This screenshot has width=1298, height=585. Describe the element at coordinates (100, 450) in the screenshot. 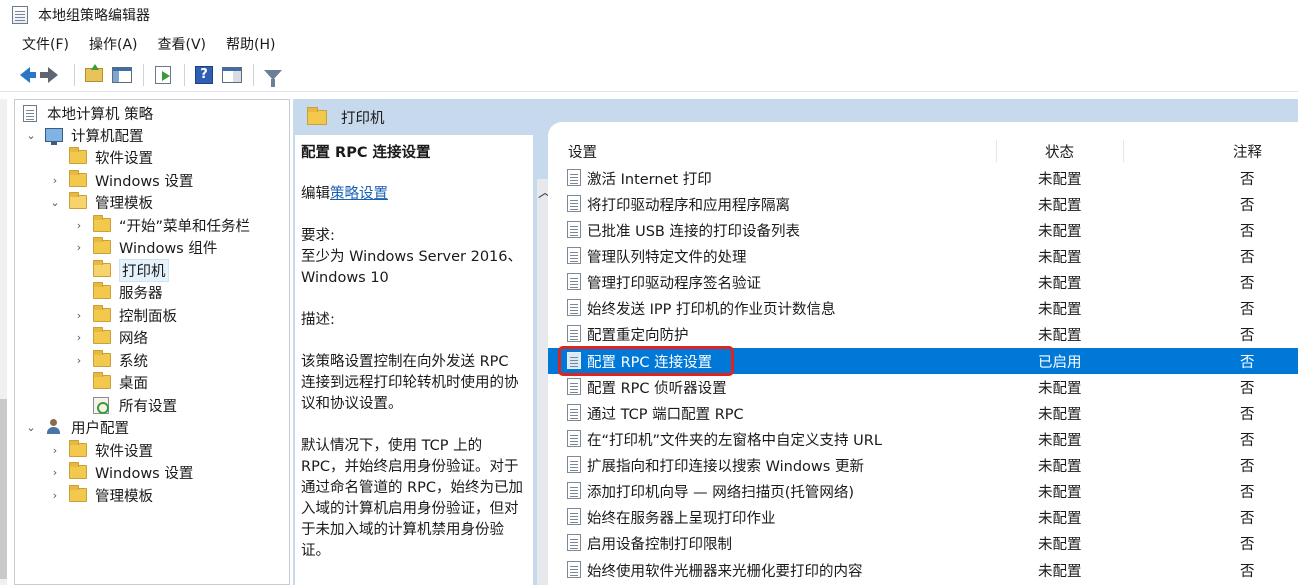

I see `tree-item-user-software: › 软件设置` at that location.